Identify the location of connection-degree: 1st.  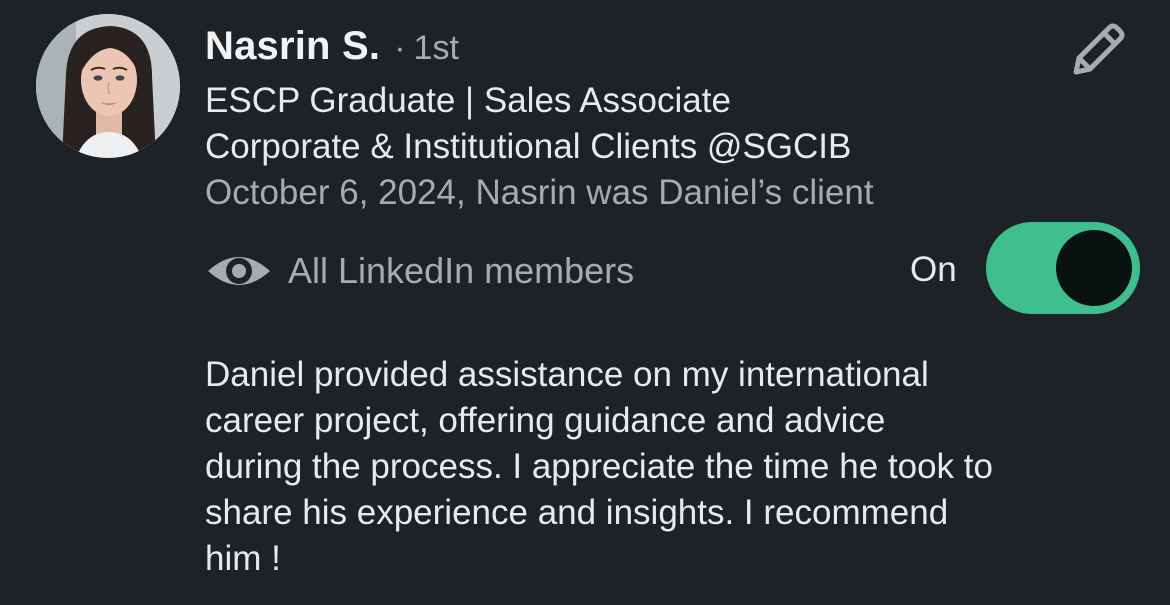
(436, 48).